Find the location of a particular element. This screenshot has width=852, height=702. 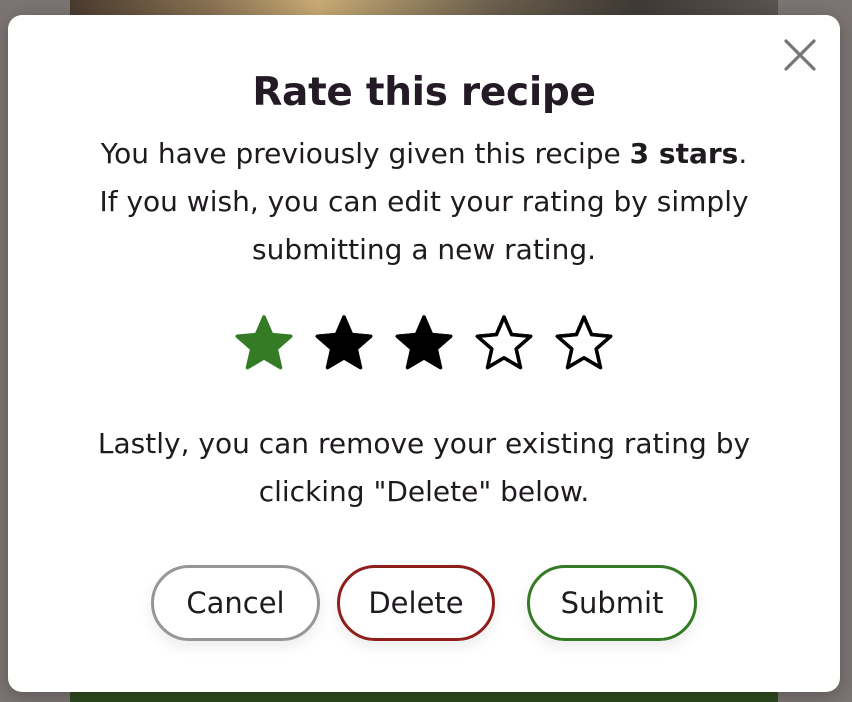

previous-rating-value: 3 stars is located at coordinates (684, 153).